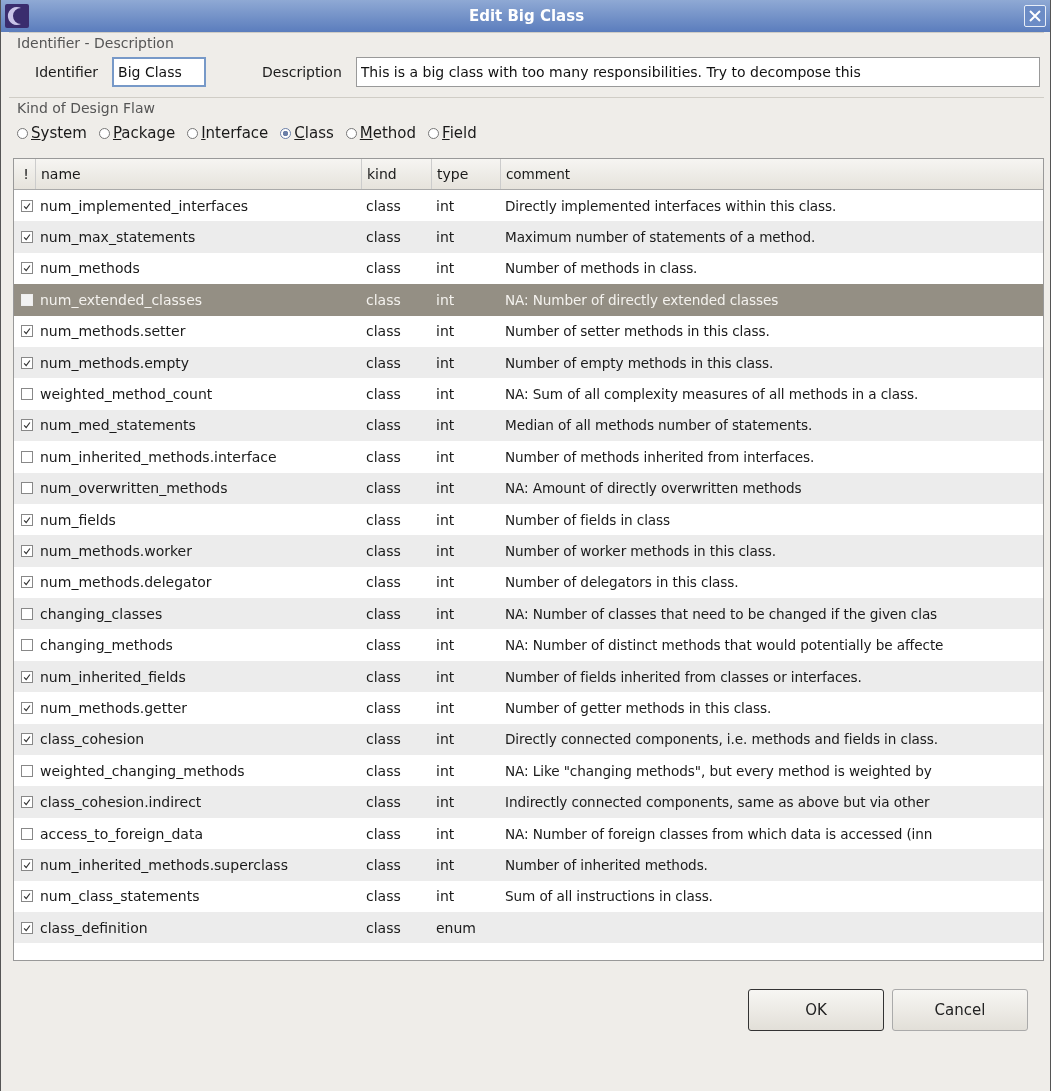  What do you see at coordinates (25, 174) in the screenshot?
I see `column-header: !` at bounding box center [25, 174].